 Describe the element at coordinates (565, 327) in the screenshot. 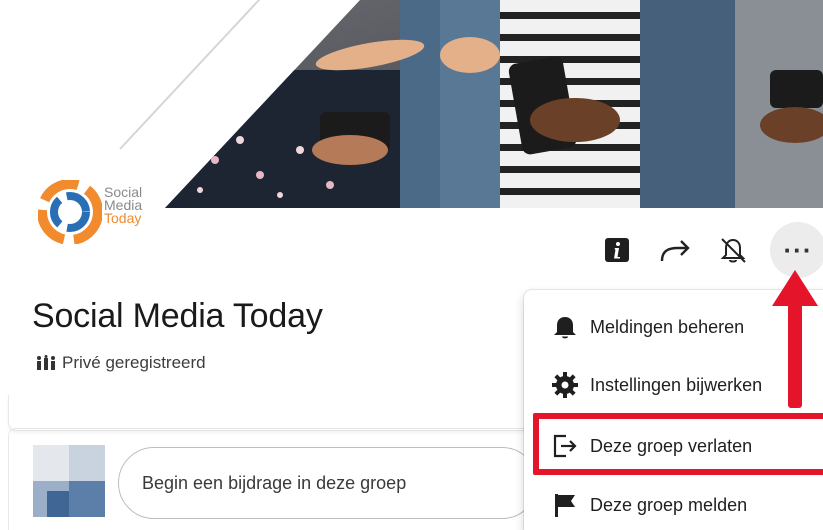

I see `bell-icon` at that location.